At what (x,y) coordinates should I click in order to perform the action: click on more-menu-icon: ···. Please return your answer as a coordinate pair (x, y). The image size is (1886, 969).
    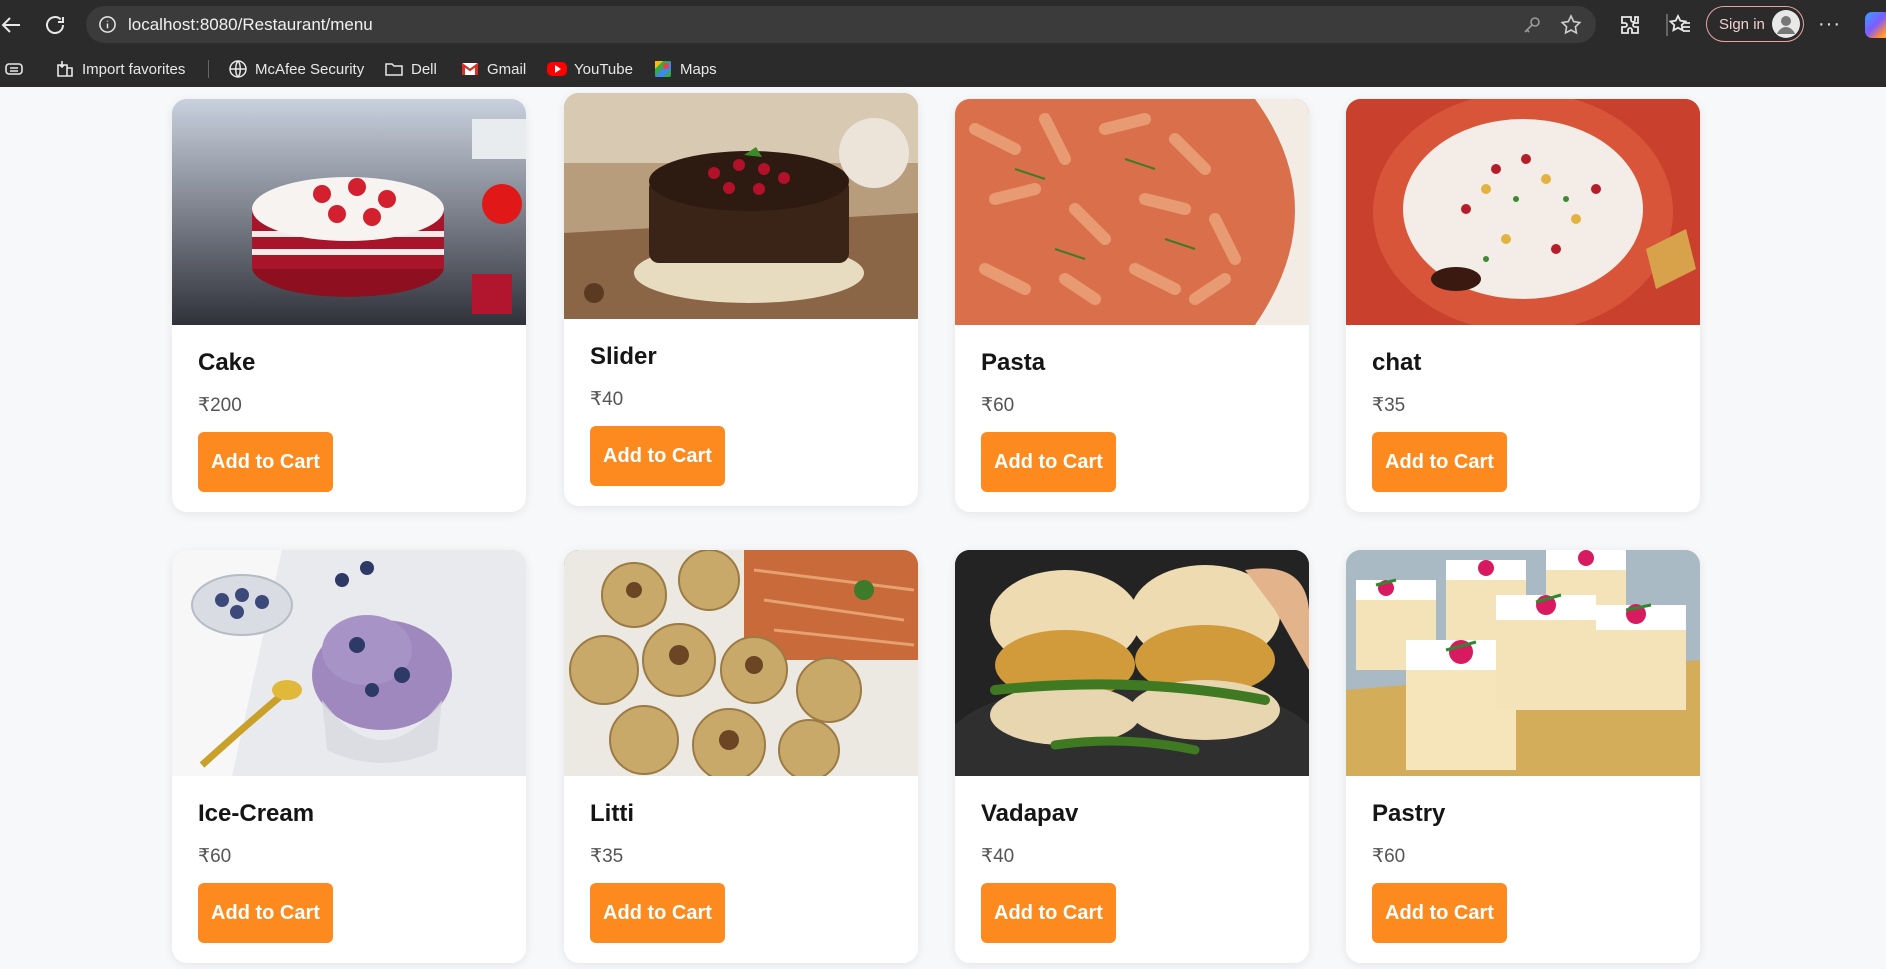
    Looking at the image, I should click on (1829, 24).